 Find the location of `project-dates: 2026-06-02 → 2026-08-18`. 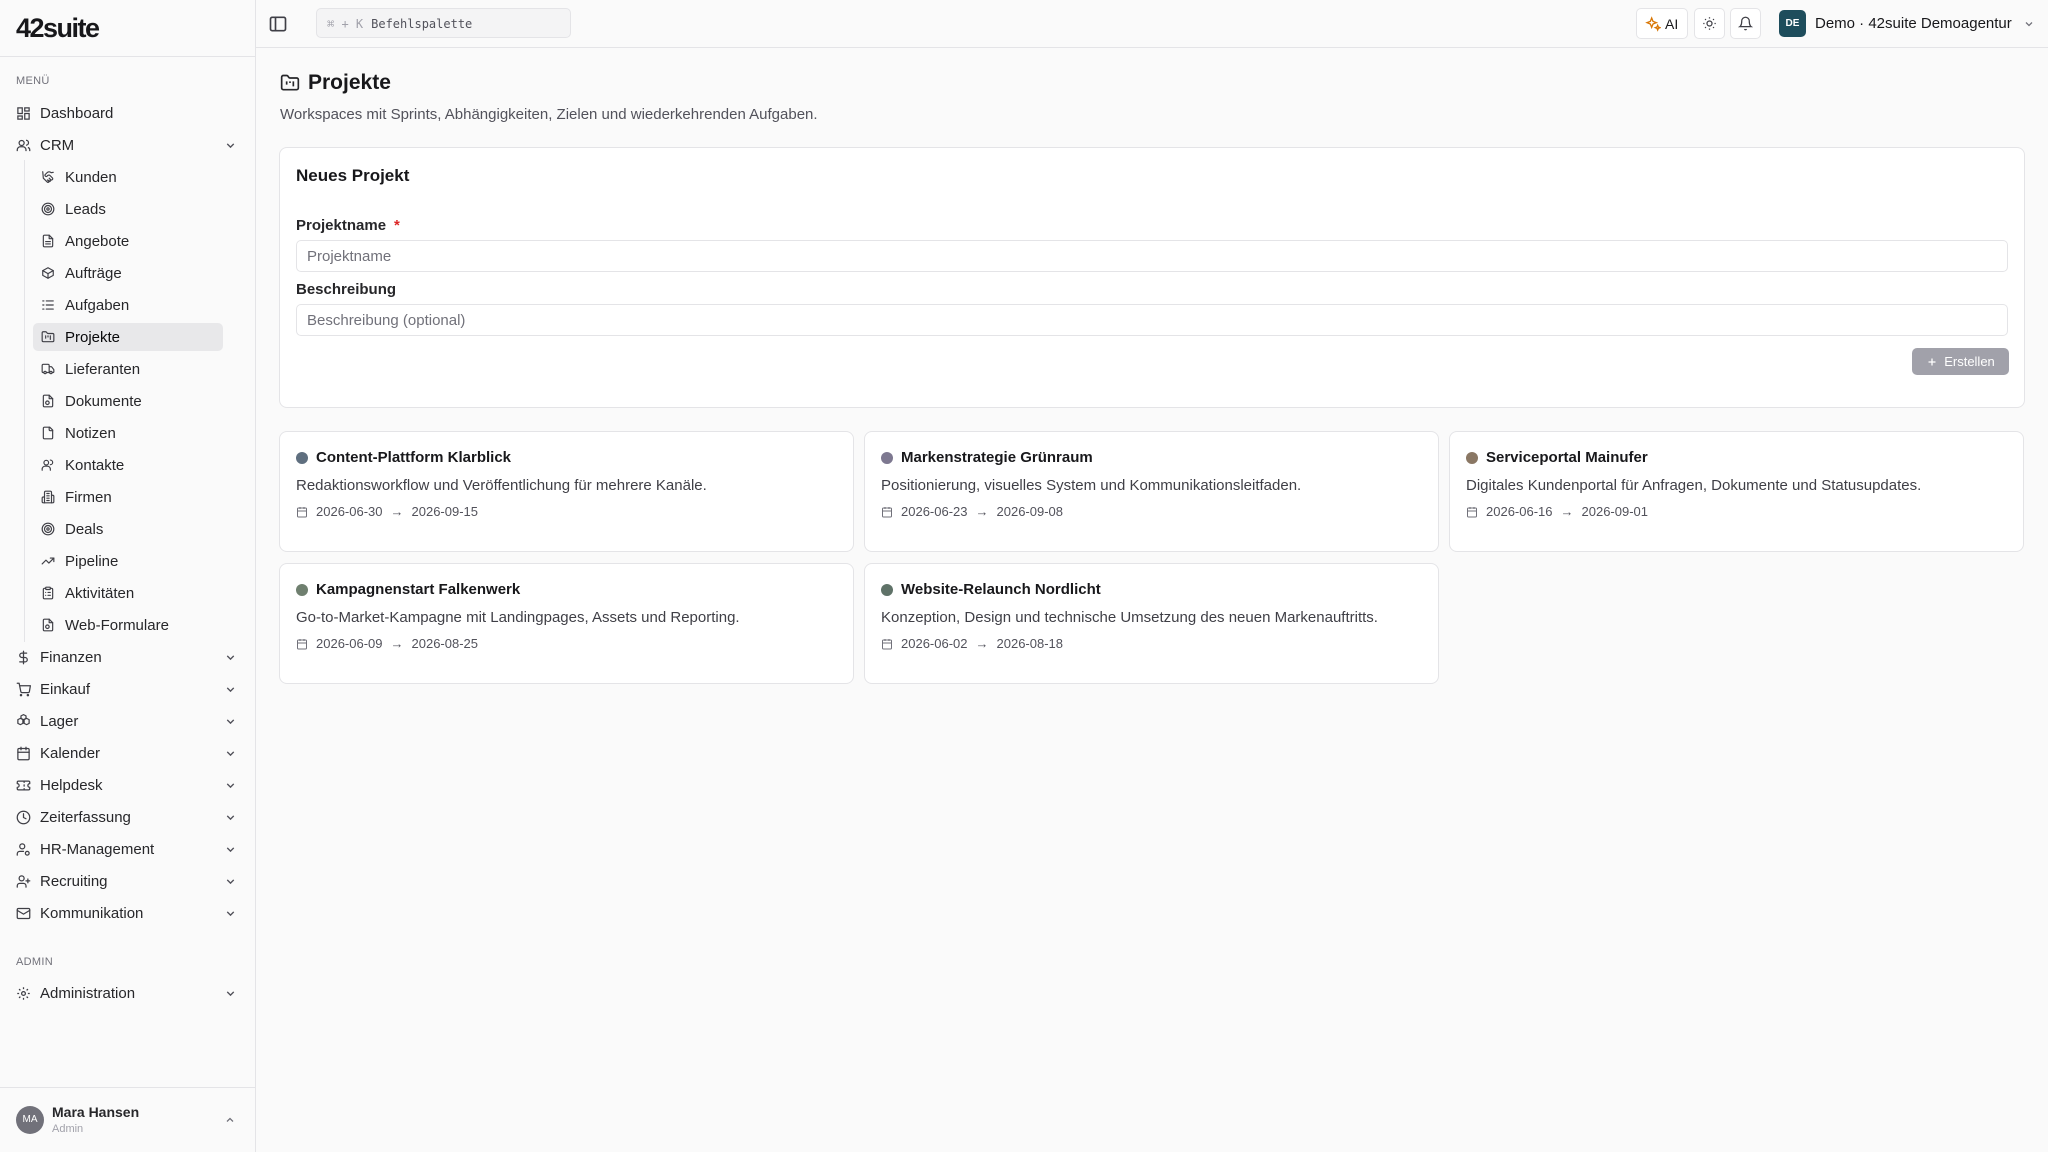

project-dates: 2026-06-02 → 2026-08-18 is located at coordinates (972, 643).